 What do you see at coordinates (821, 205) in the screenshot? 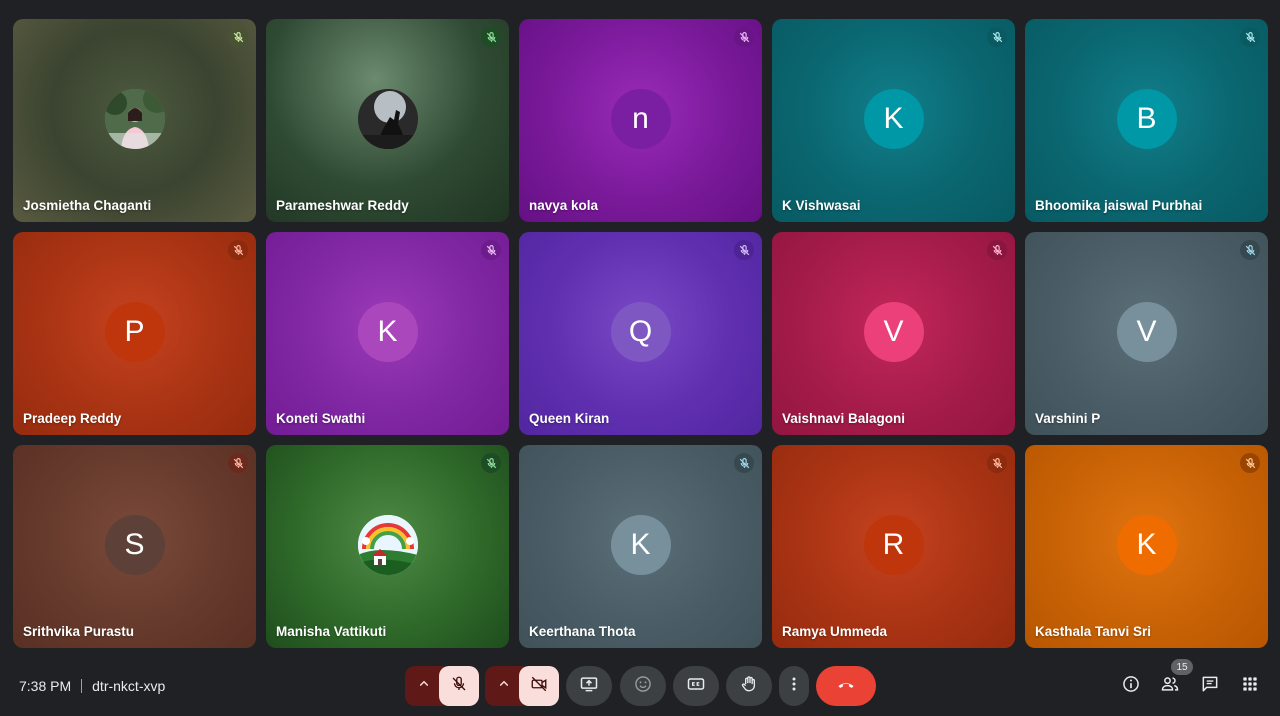
I see `participant-name: K Vishwasai` at bounding box center [821, 205].